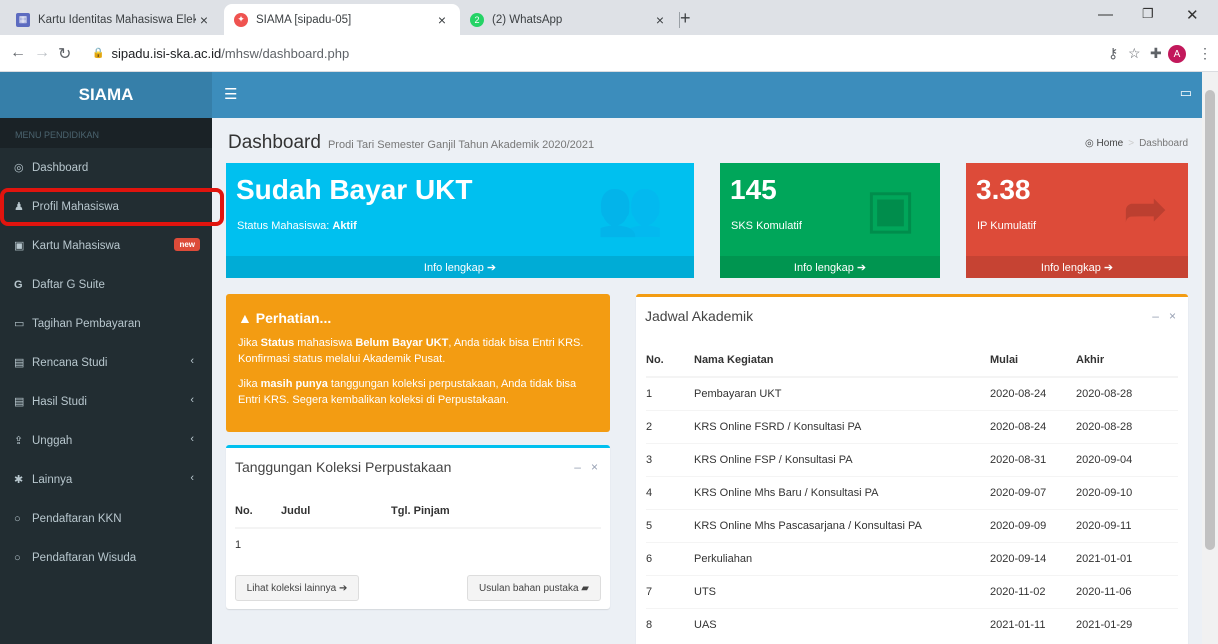 The width and height of the screenshot is (1218, 644). What do you see at coordinates (630, 208) in the screenshot?
I see `users-icon: 👥` at bounding box center [630, 208].